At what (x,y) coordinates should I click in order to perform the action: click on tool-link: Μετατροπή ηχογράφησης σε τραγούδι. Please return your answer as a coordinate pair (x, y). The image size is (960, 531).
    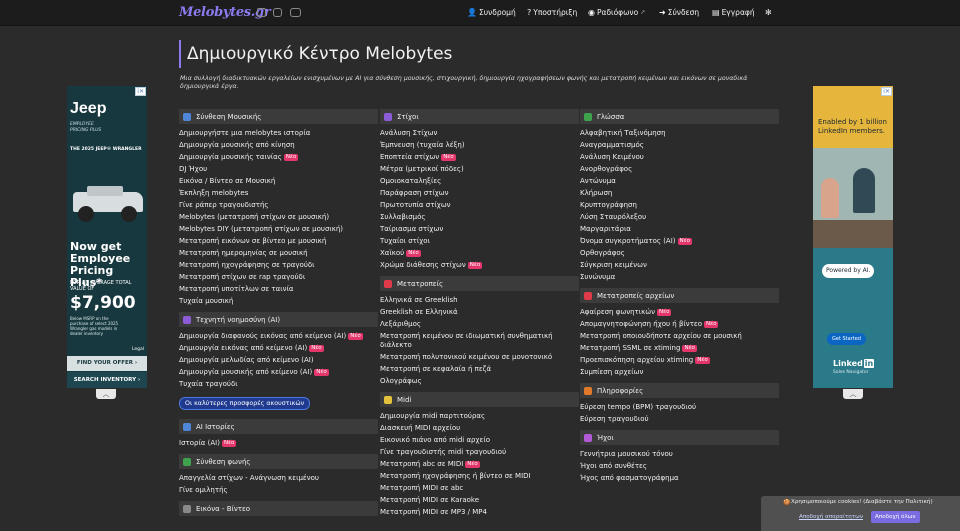
    Looking at the image, I should click on (278, 265).